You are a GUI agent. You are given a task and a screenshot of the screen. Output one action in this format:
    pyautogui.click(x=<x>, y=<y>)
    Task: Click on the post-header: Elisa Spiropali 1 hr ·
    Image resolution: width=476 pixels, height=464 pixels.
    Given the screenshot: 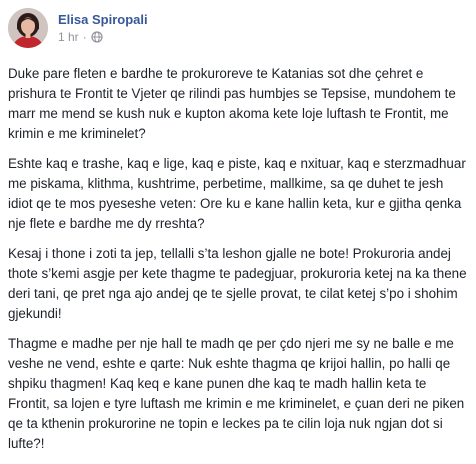 What is the action you would take?
    pyautogui.click(x=238, y=31)
    